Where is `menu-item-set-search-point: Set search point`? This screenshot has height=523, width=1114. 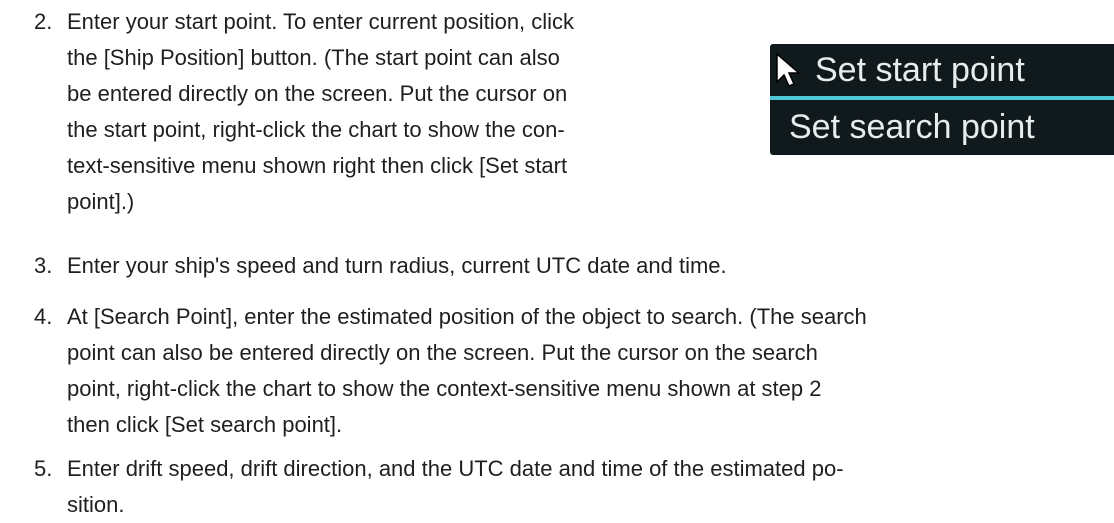 menu-item-set-search-point: Set search point is located at coordinates (942, 127).